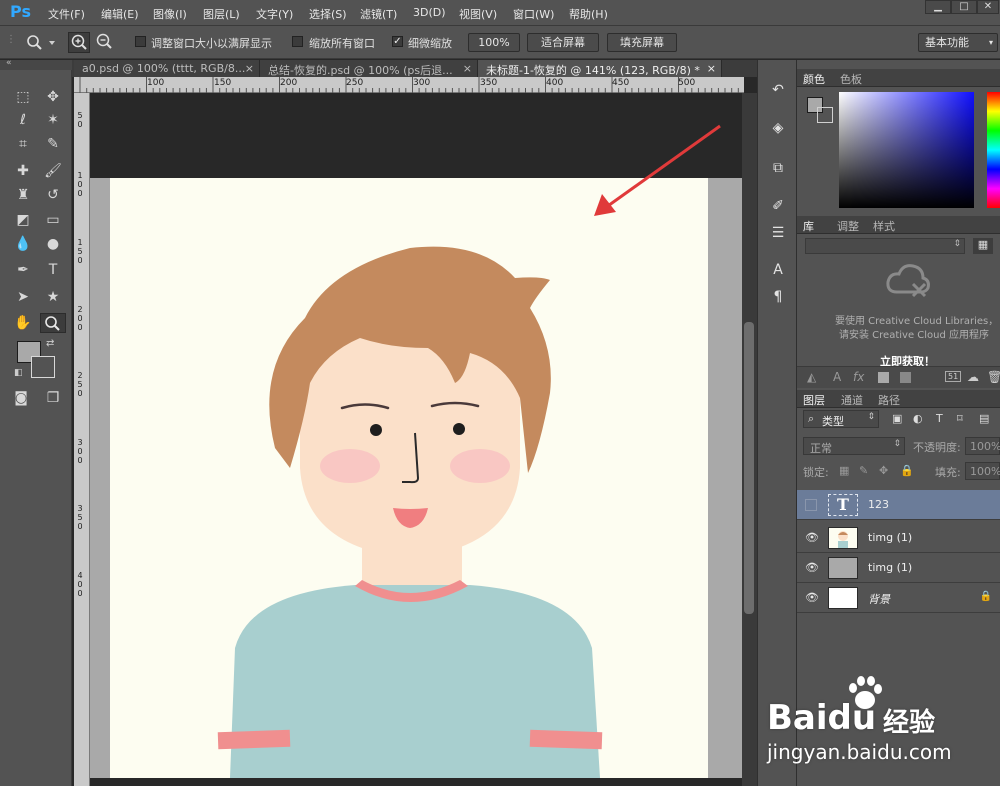 The height and width of the screenshot is (786, 1000). I want to click on 3d-panel-icon: ◈, so click(778, 128).